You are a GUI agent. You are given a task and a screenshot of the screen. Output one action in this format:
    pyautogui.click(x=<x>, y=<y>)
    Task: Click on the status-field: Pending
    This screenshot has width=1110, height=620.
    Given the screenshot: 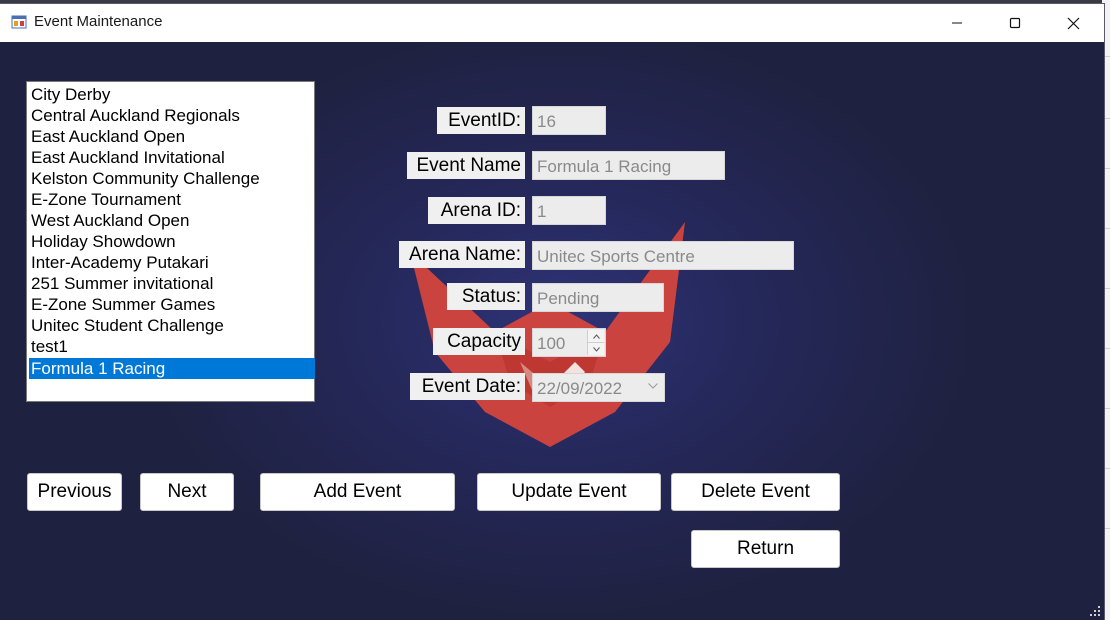 What is the action you would take?
    pyautogui.click(x=598, y=297)
    